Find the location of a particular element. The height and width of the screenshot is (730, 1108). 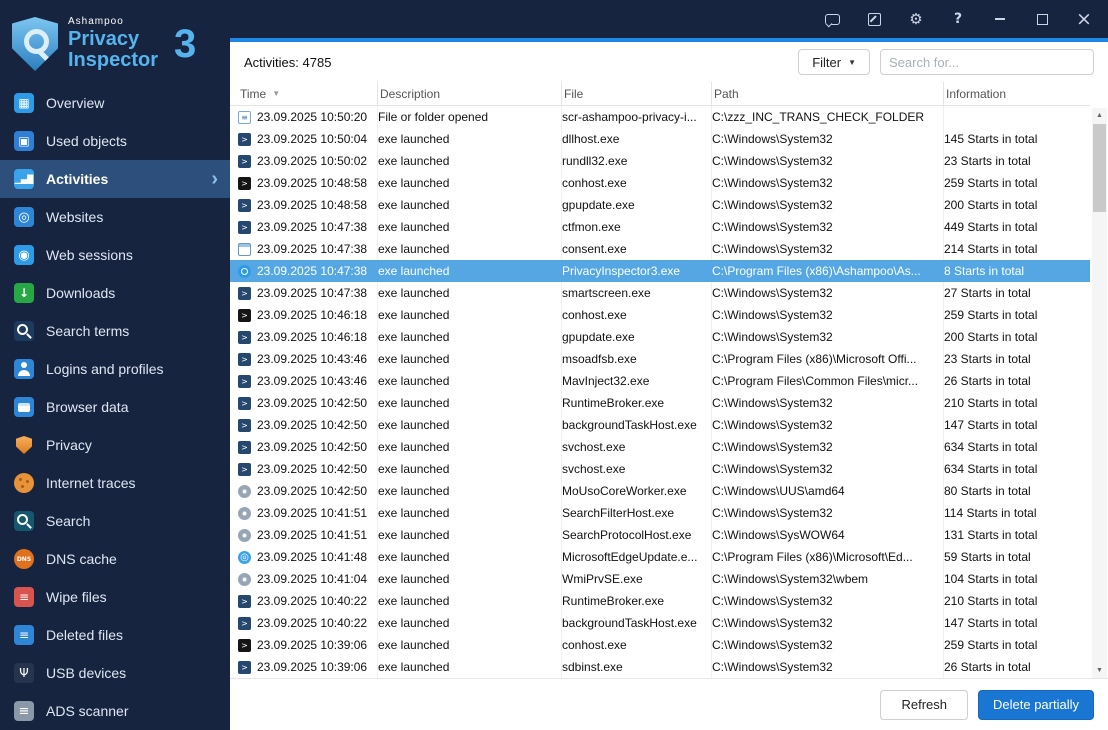

filter-button: Filter ▼ is located at coordinates (834, 62).